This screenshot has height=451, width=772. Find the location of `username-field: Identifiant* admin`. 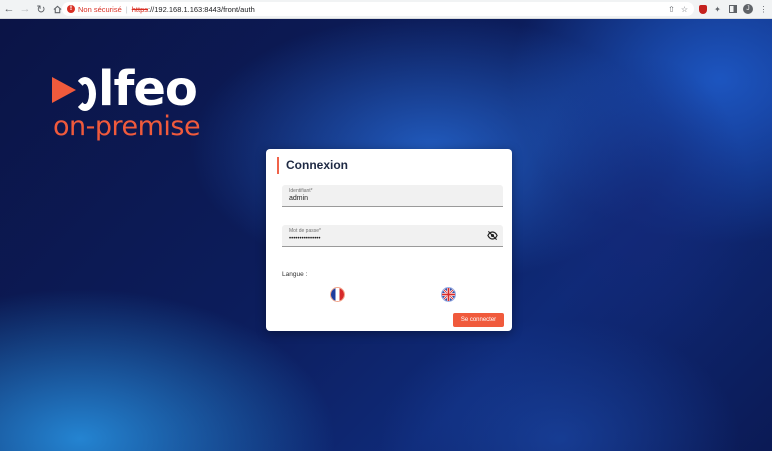

username-field: Identifiant* admin is located at coordinates (392, 196).